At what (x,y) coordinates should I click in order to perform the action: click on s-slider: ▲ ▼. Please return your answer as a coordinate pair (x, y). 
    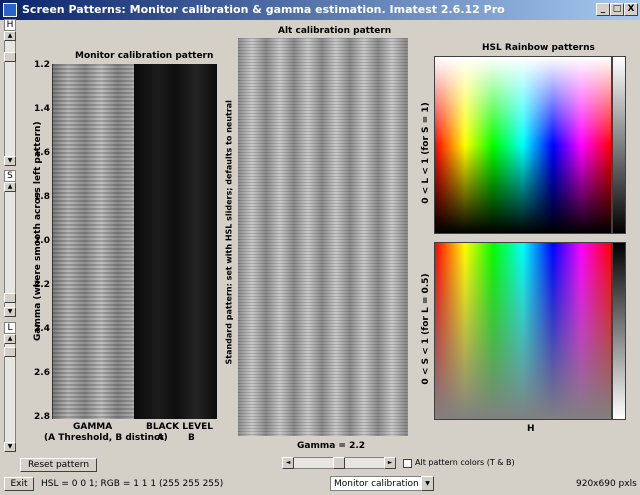
    Looking at the image, I should click on (10, 249).